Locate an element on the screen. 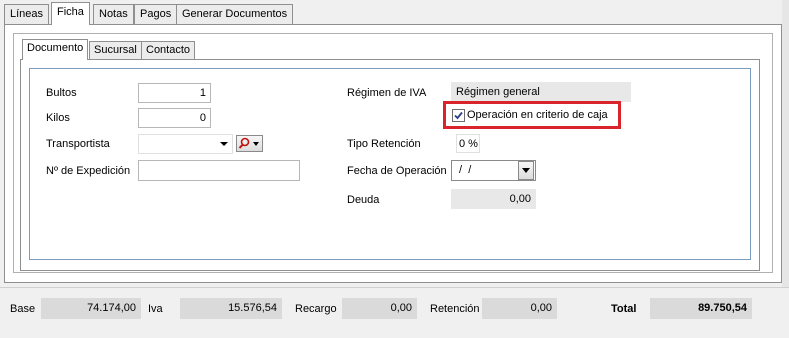 This screenshot has width=789, height=338. recargo-field: 0,00 is located at coordinates (379, 308).